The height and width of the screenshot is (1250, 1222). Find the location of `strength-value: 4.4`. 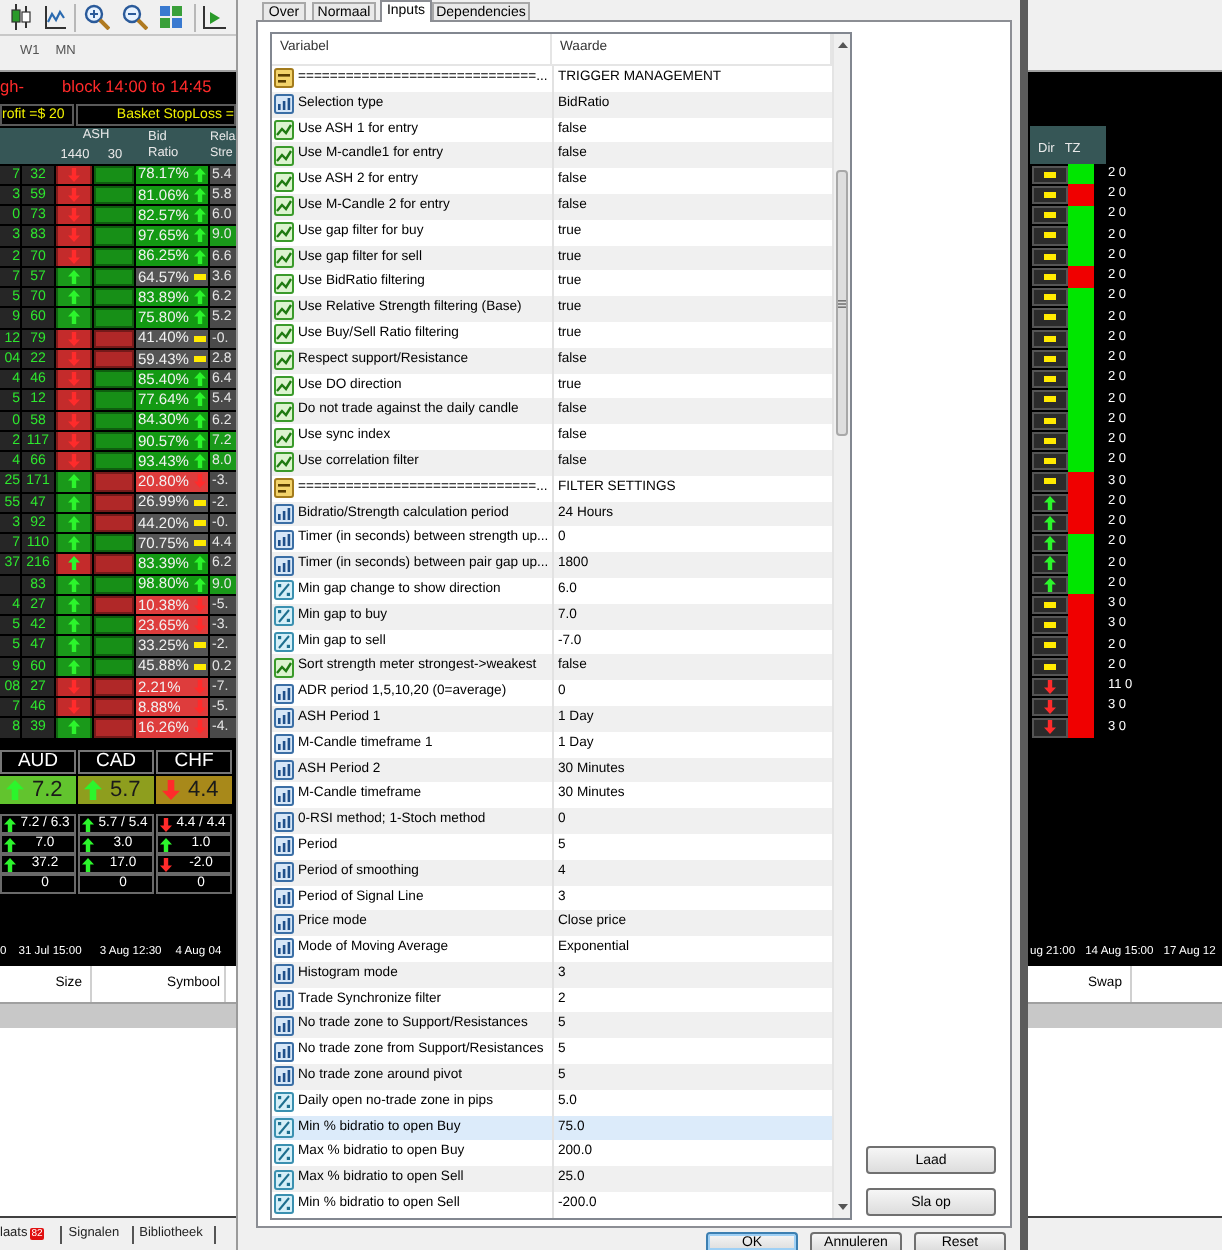

strength-value: 4.4 is located at coordinates (203, 790).